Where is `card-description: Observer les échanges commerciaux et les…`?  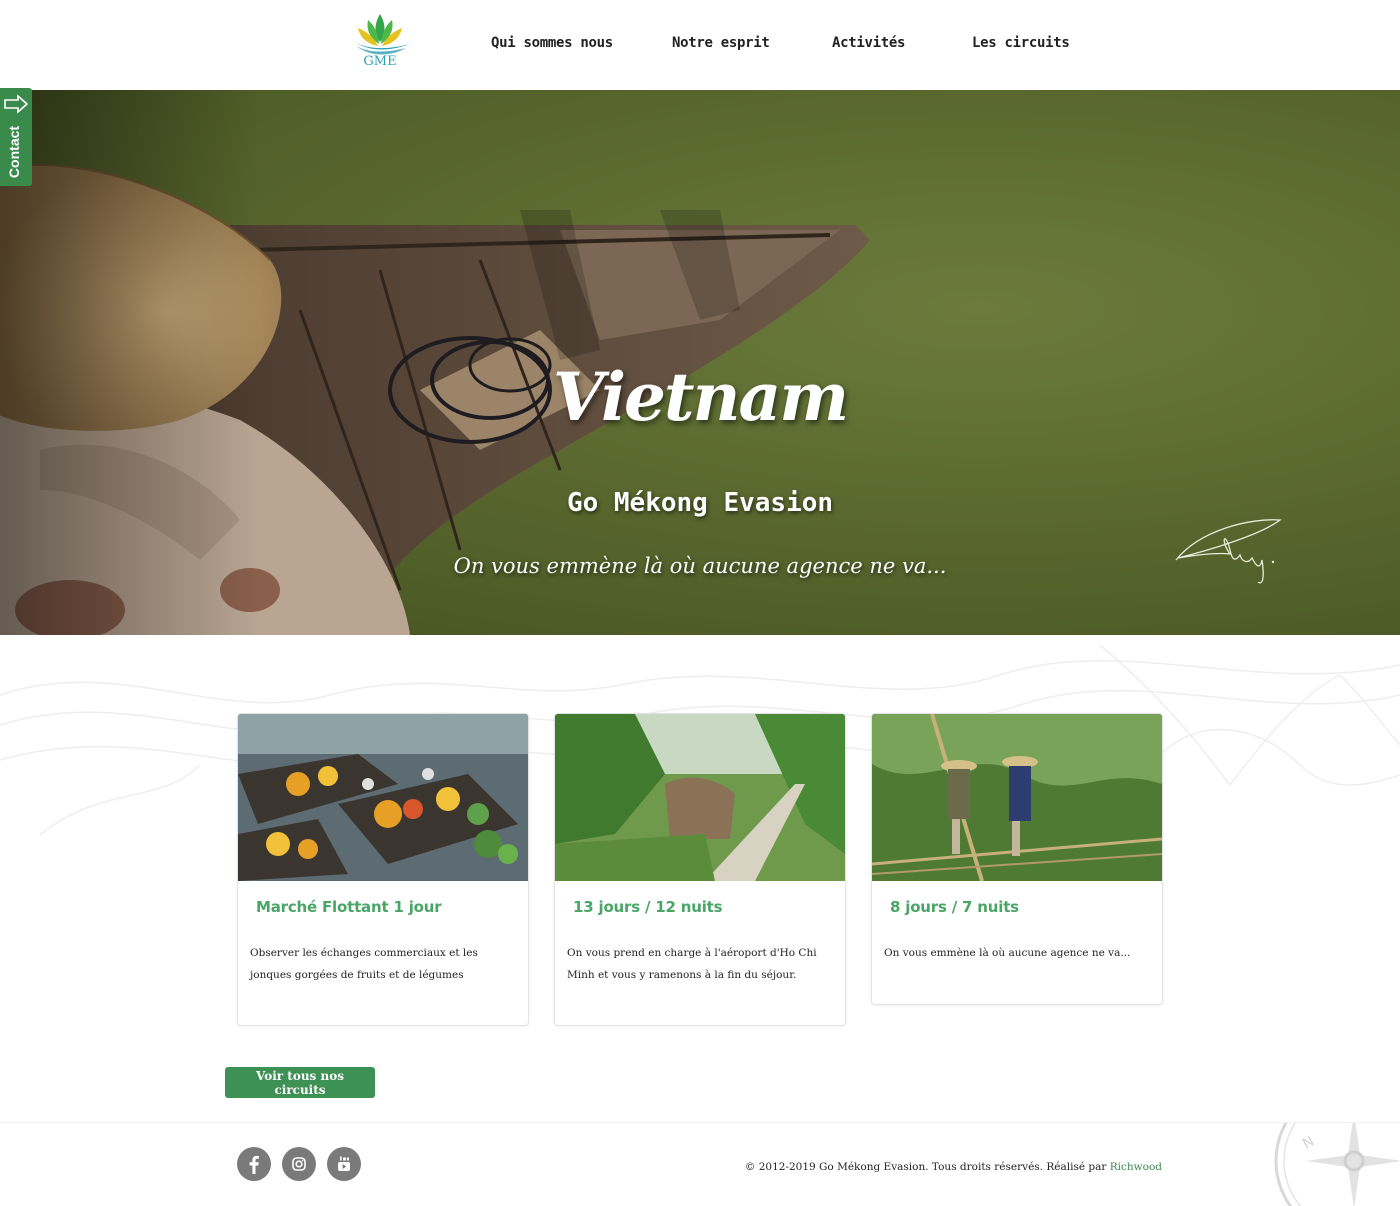
card-description: Observer les échanges commerciaux et les… is located at coordinates (364, 964).